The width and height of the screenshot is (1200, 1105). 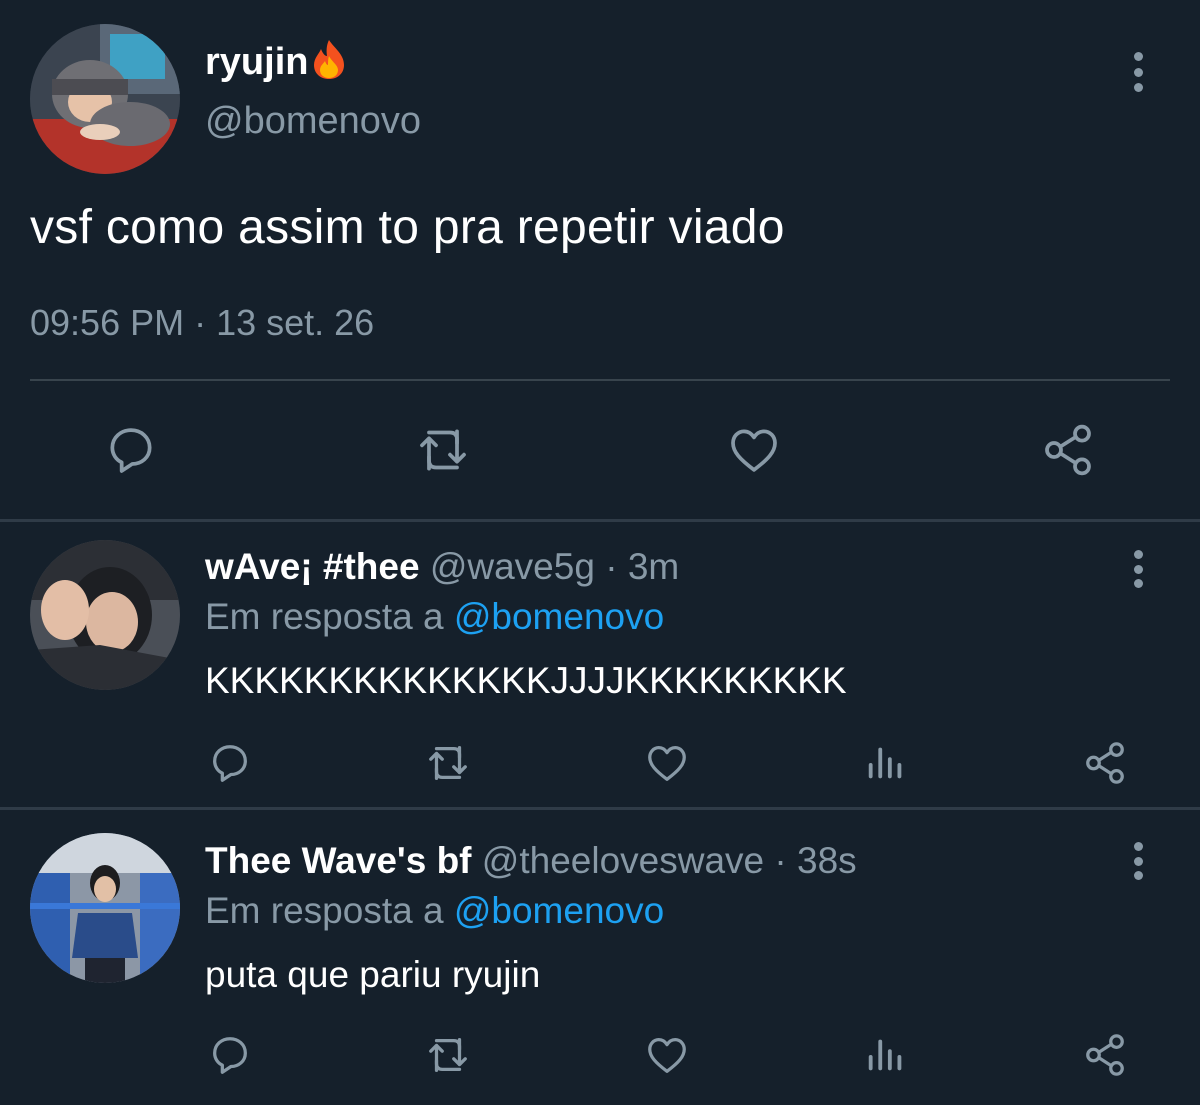 What do you see at coordinates (618, 860) in the screenshot?
I see `handle: @theeloveswave` at bounding box center [618, 860].